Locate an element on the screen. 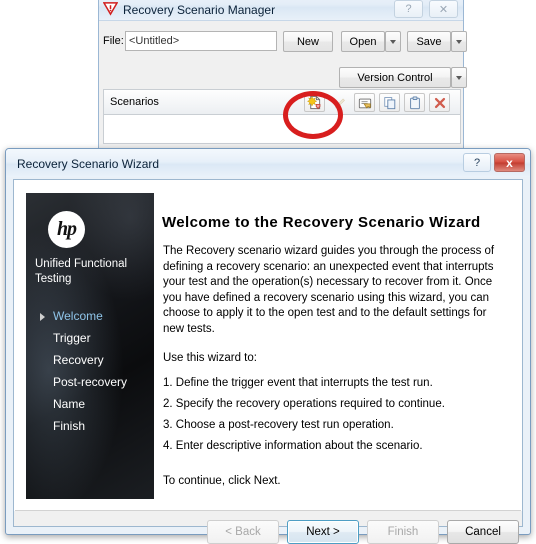 This screenshot has height=544, width=536. hp-logo-text: hp is located at coordinates (66, 228).